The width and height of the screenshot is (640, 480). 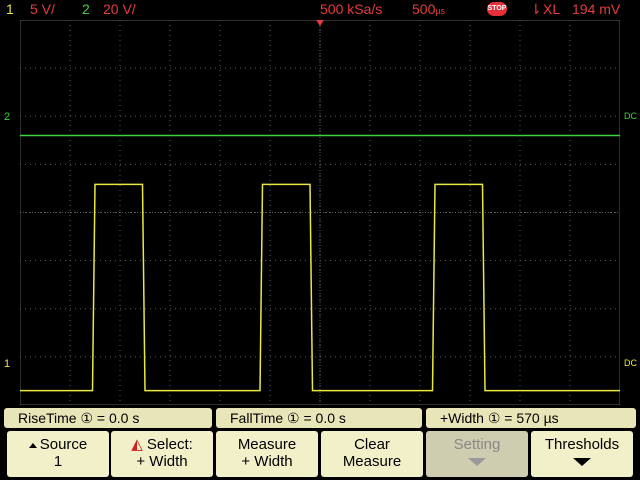 I want to click on ch1-marker: 1, so click(x=7, y=364).